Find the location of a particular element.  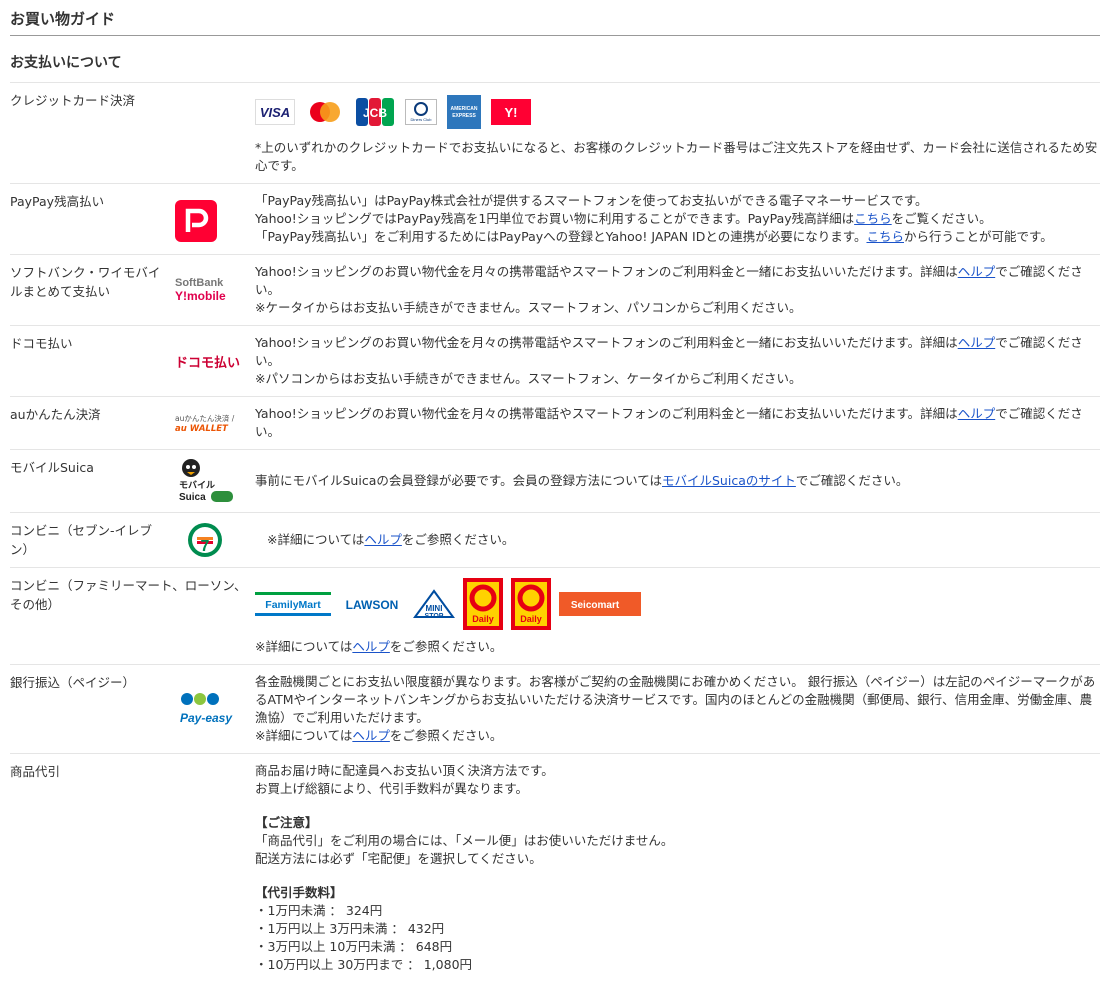

svg-text: Y! is located at coordinates (511, 112).